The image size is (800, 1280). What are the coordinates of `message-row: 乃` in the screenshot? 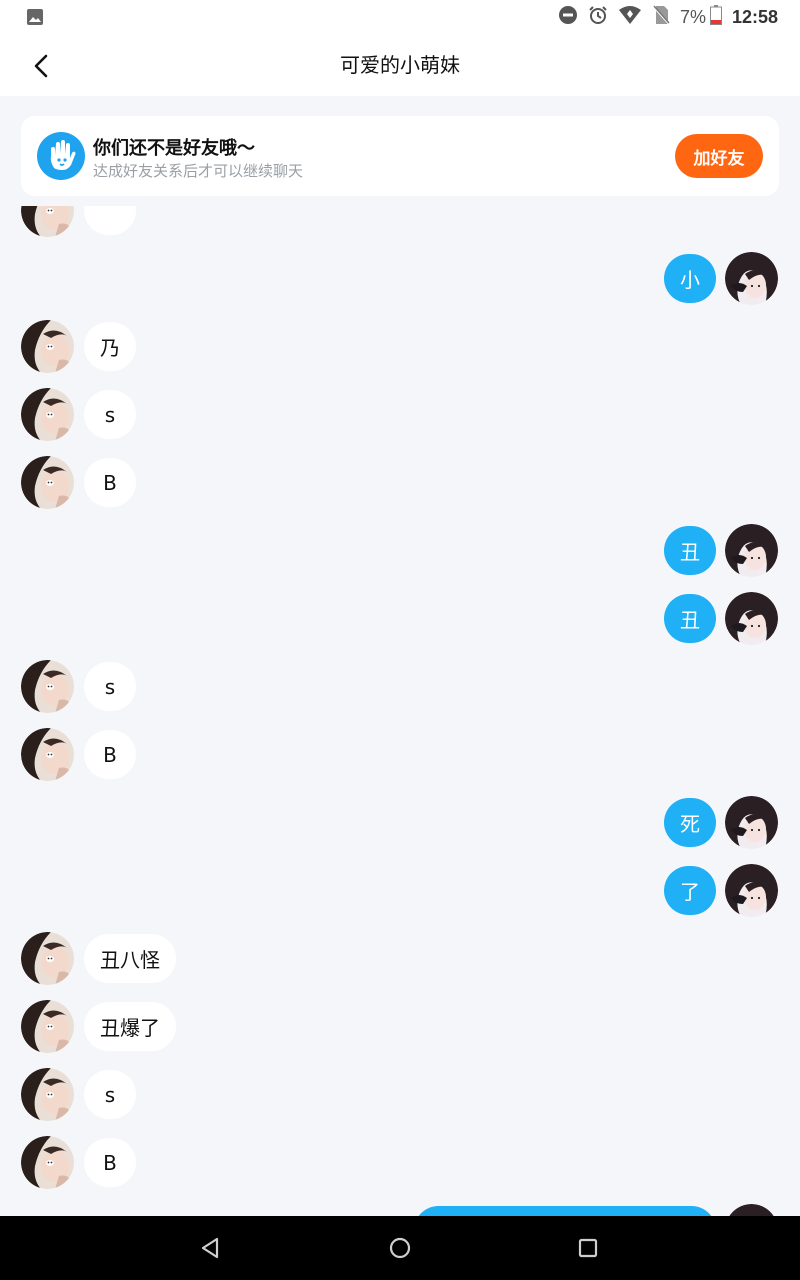 It's located at (400, 350).